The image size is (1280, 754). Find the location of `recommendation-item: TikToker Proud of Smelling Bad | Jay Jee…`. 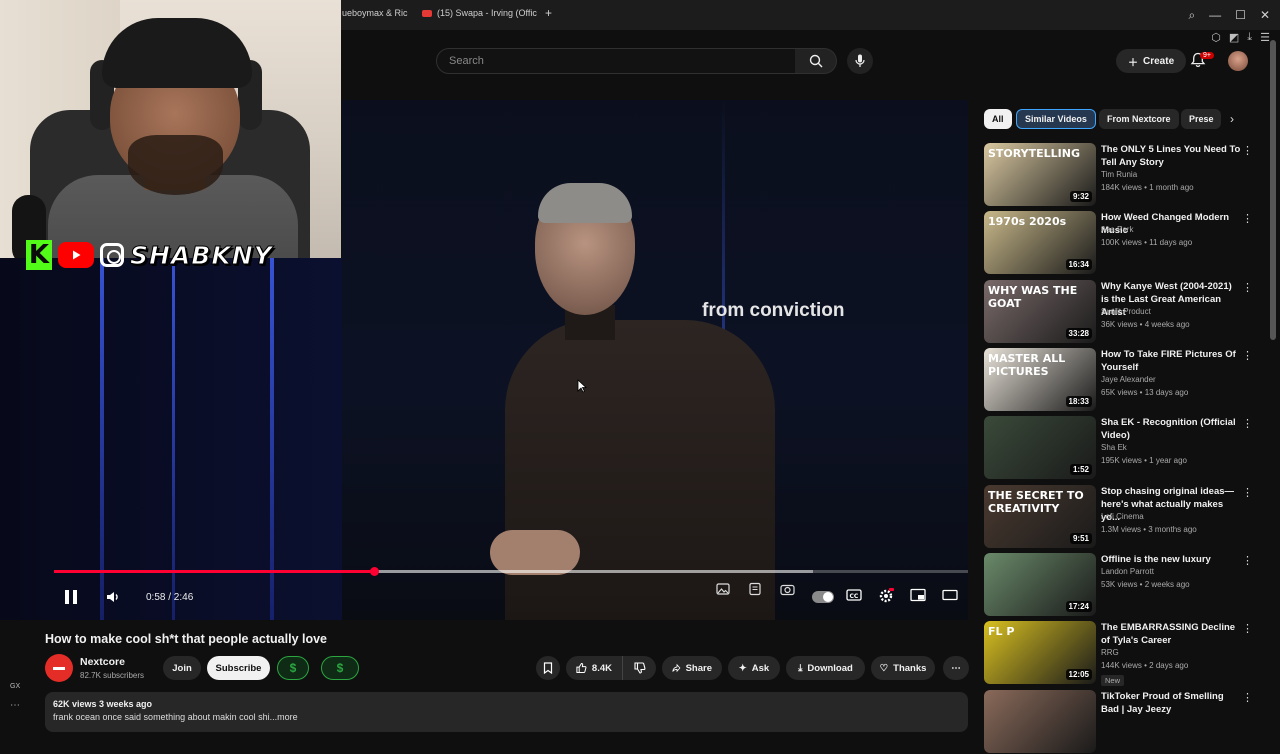

recommendation-item: TikToker Proud of Smelling Bad | Jay Jee… is located at coordinates (1129, 722).